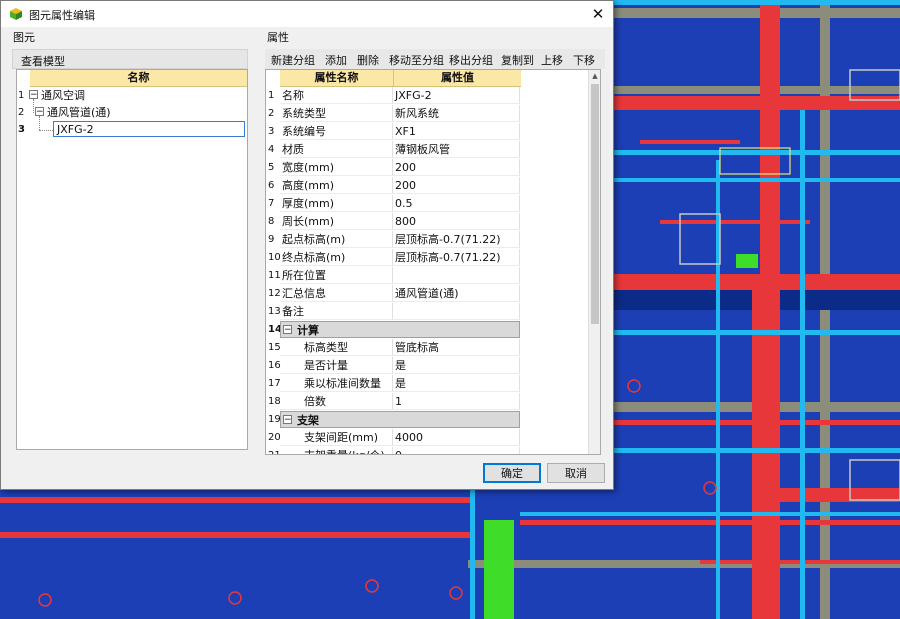  Describe the element at coordinates (132, 95) in the screenshot. I see `tree-item-hvac: 1 − 通风空调` at that location.